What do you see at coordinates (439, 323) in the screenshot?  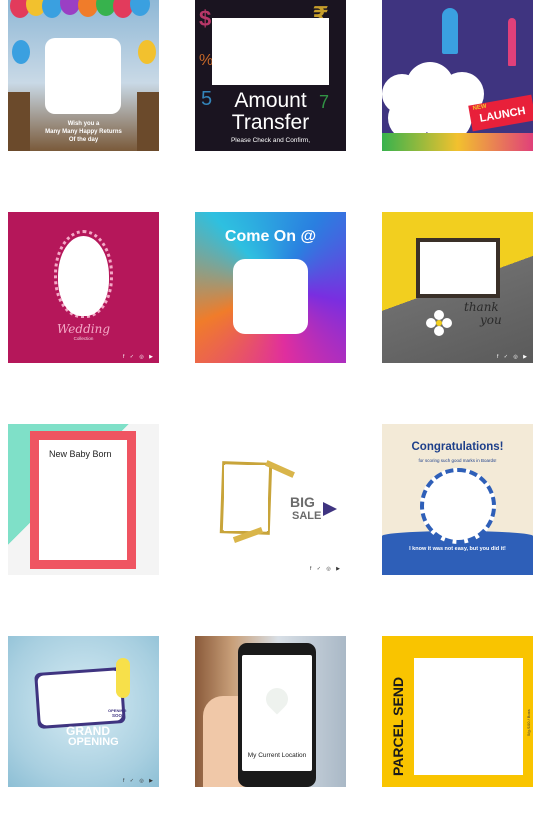 I see `flower-icon` at bounding box center [439, 323].